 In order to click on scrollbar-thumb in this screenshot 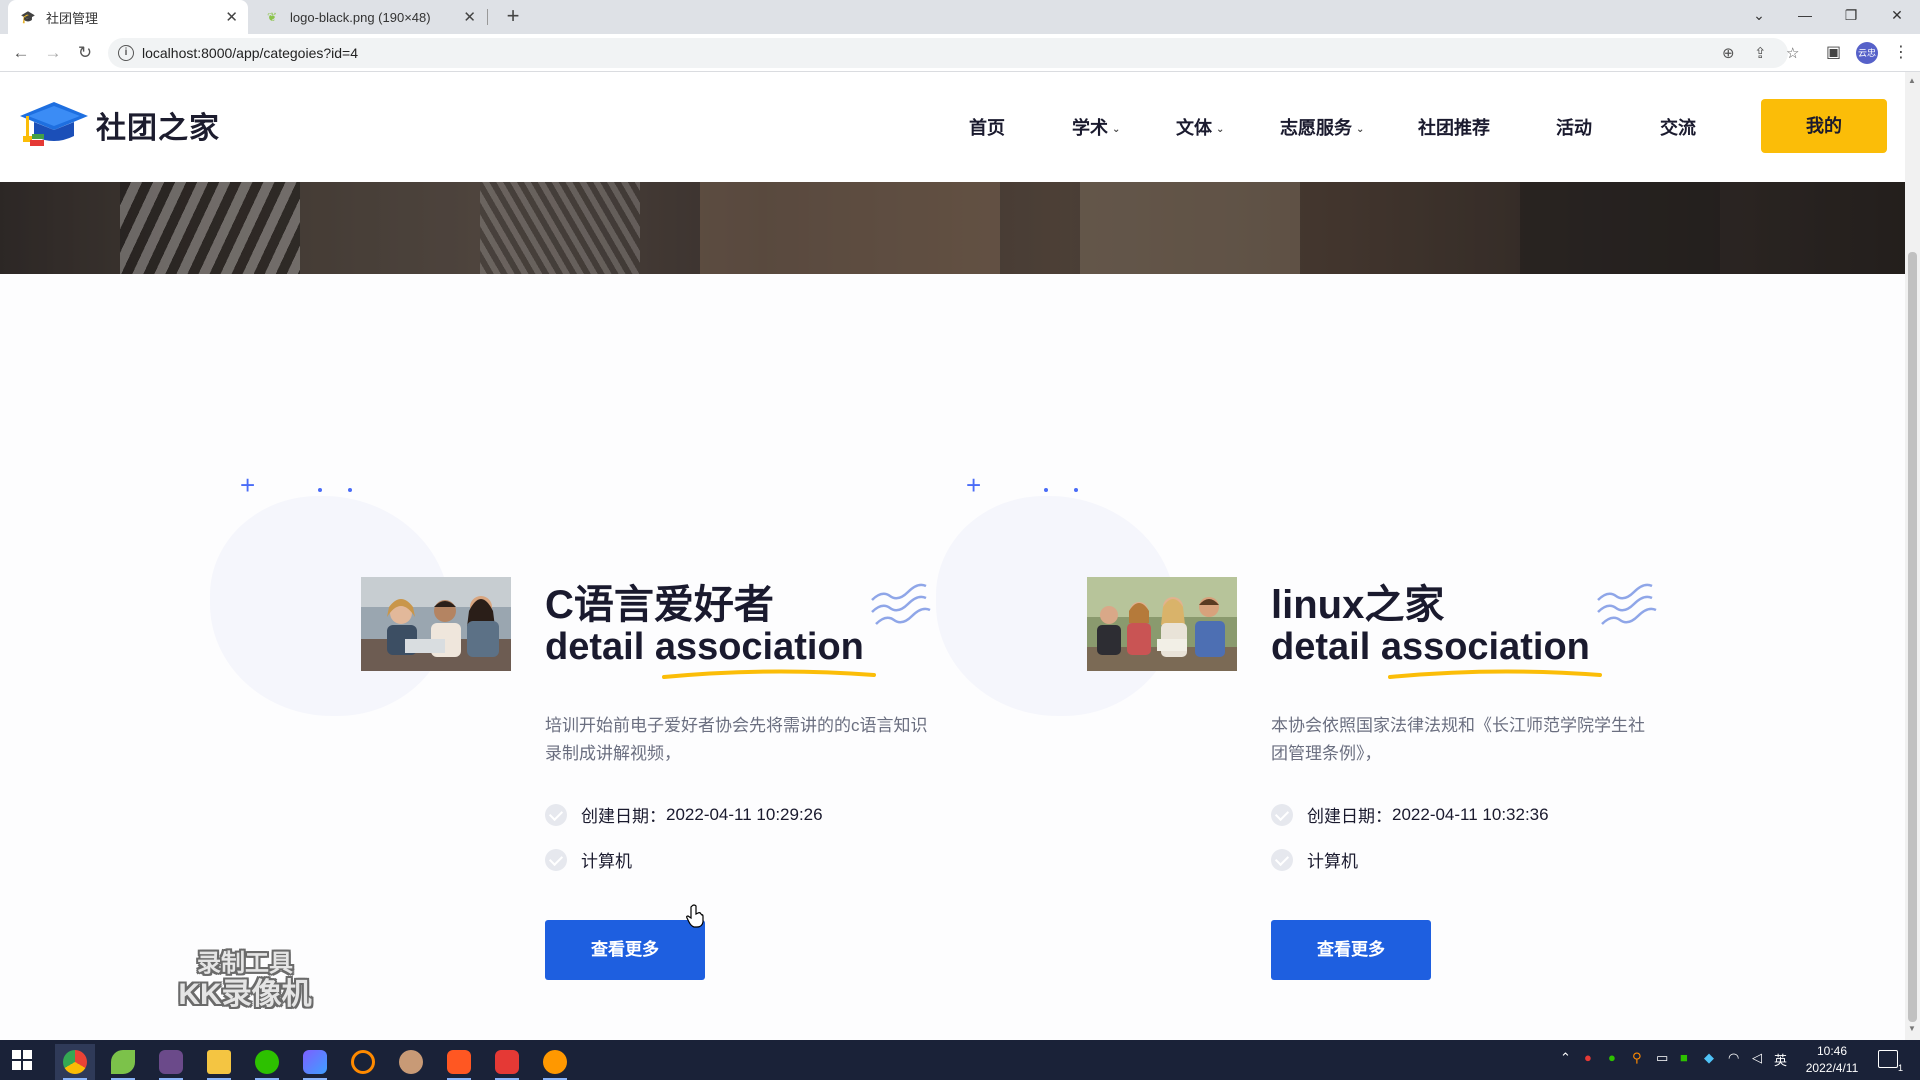, I will do `click(1912, 637)`.